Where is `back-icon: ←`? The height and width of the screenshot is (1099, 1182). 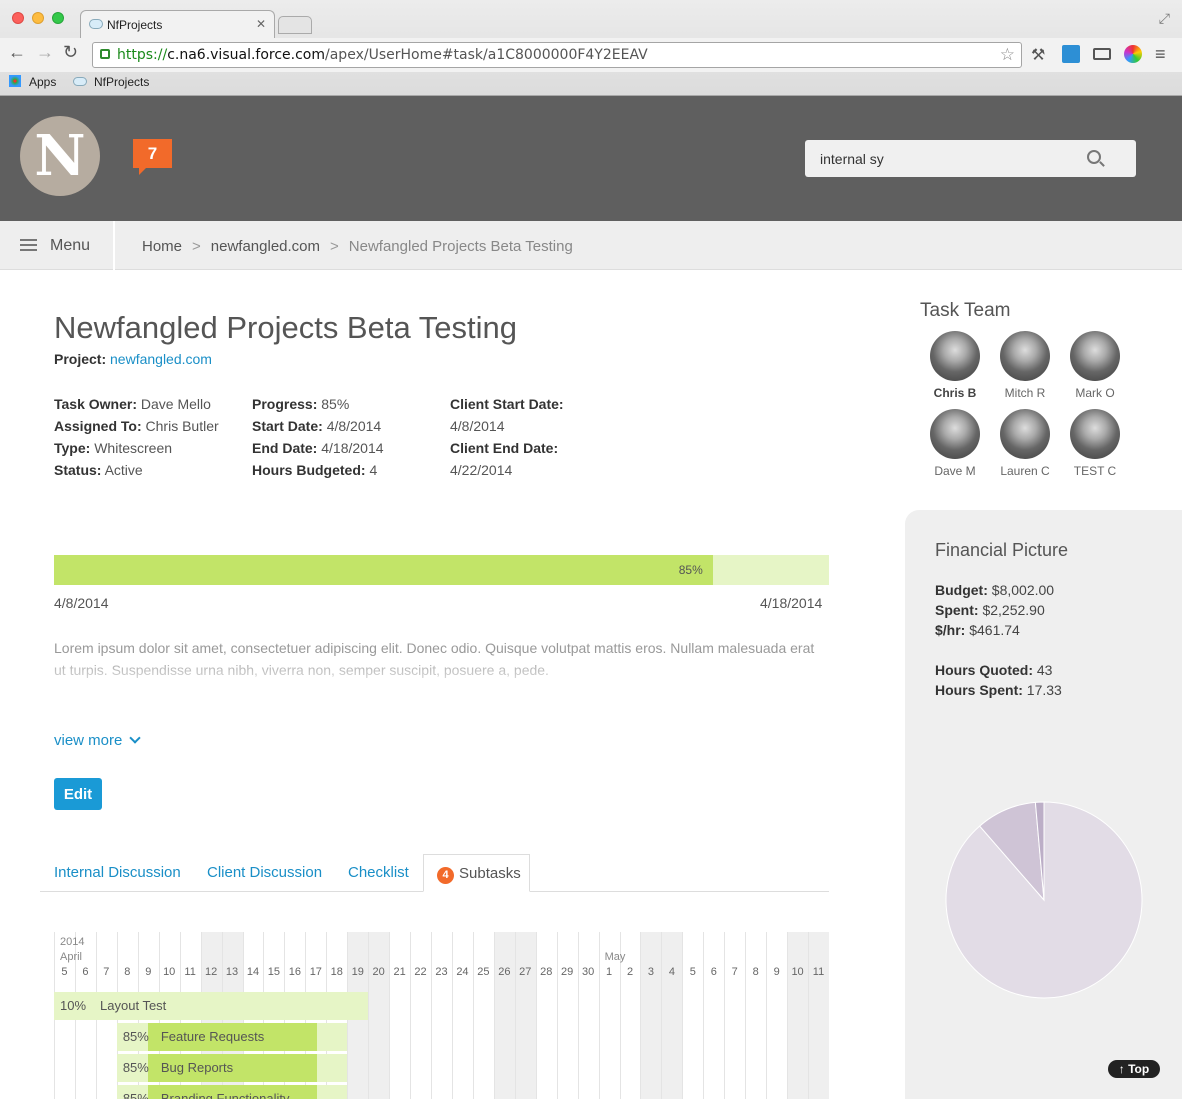 back-icon: ← is located at coordinates (17, 52).